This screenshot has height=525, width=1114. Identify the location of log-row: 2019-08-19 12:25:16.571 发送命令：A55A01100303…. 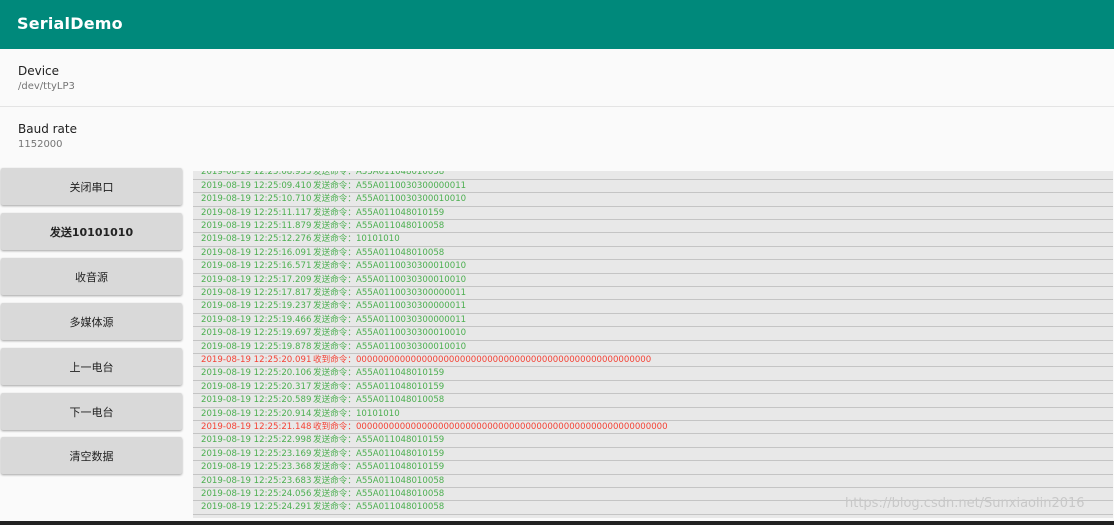
(653, 267).